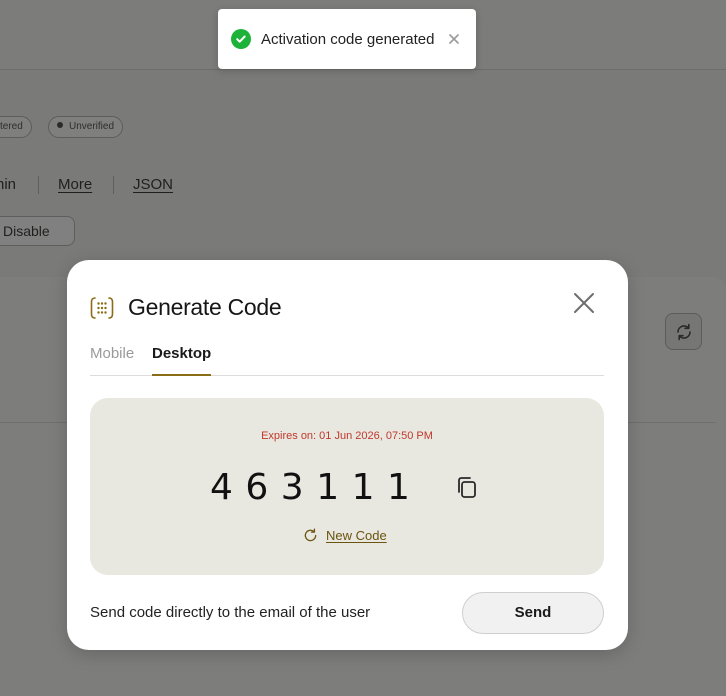 The height and width of the screenshot is (696, 726). What do you see at coordinates (316, 487) in the screenshot?
I see `activation-code: 463111` at bounding box center [316, 487].